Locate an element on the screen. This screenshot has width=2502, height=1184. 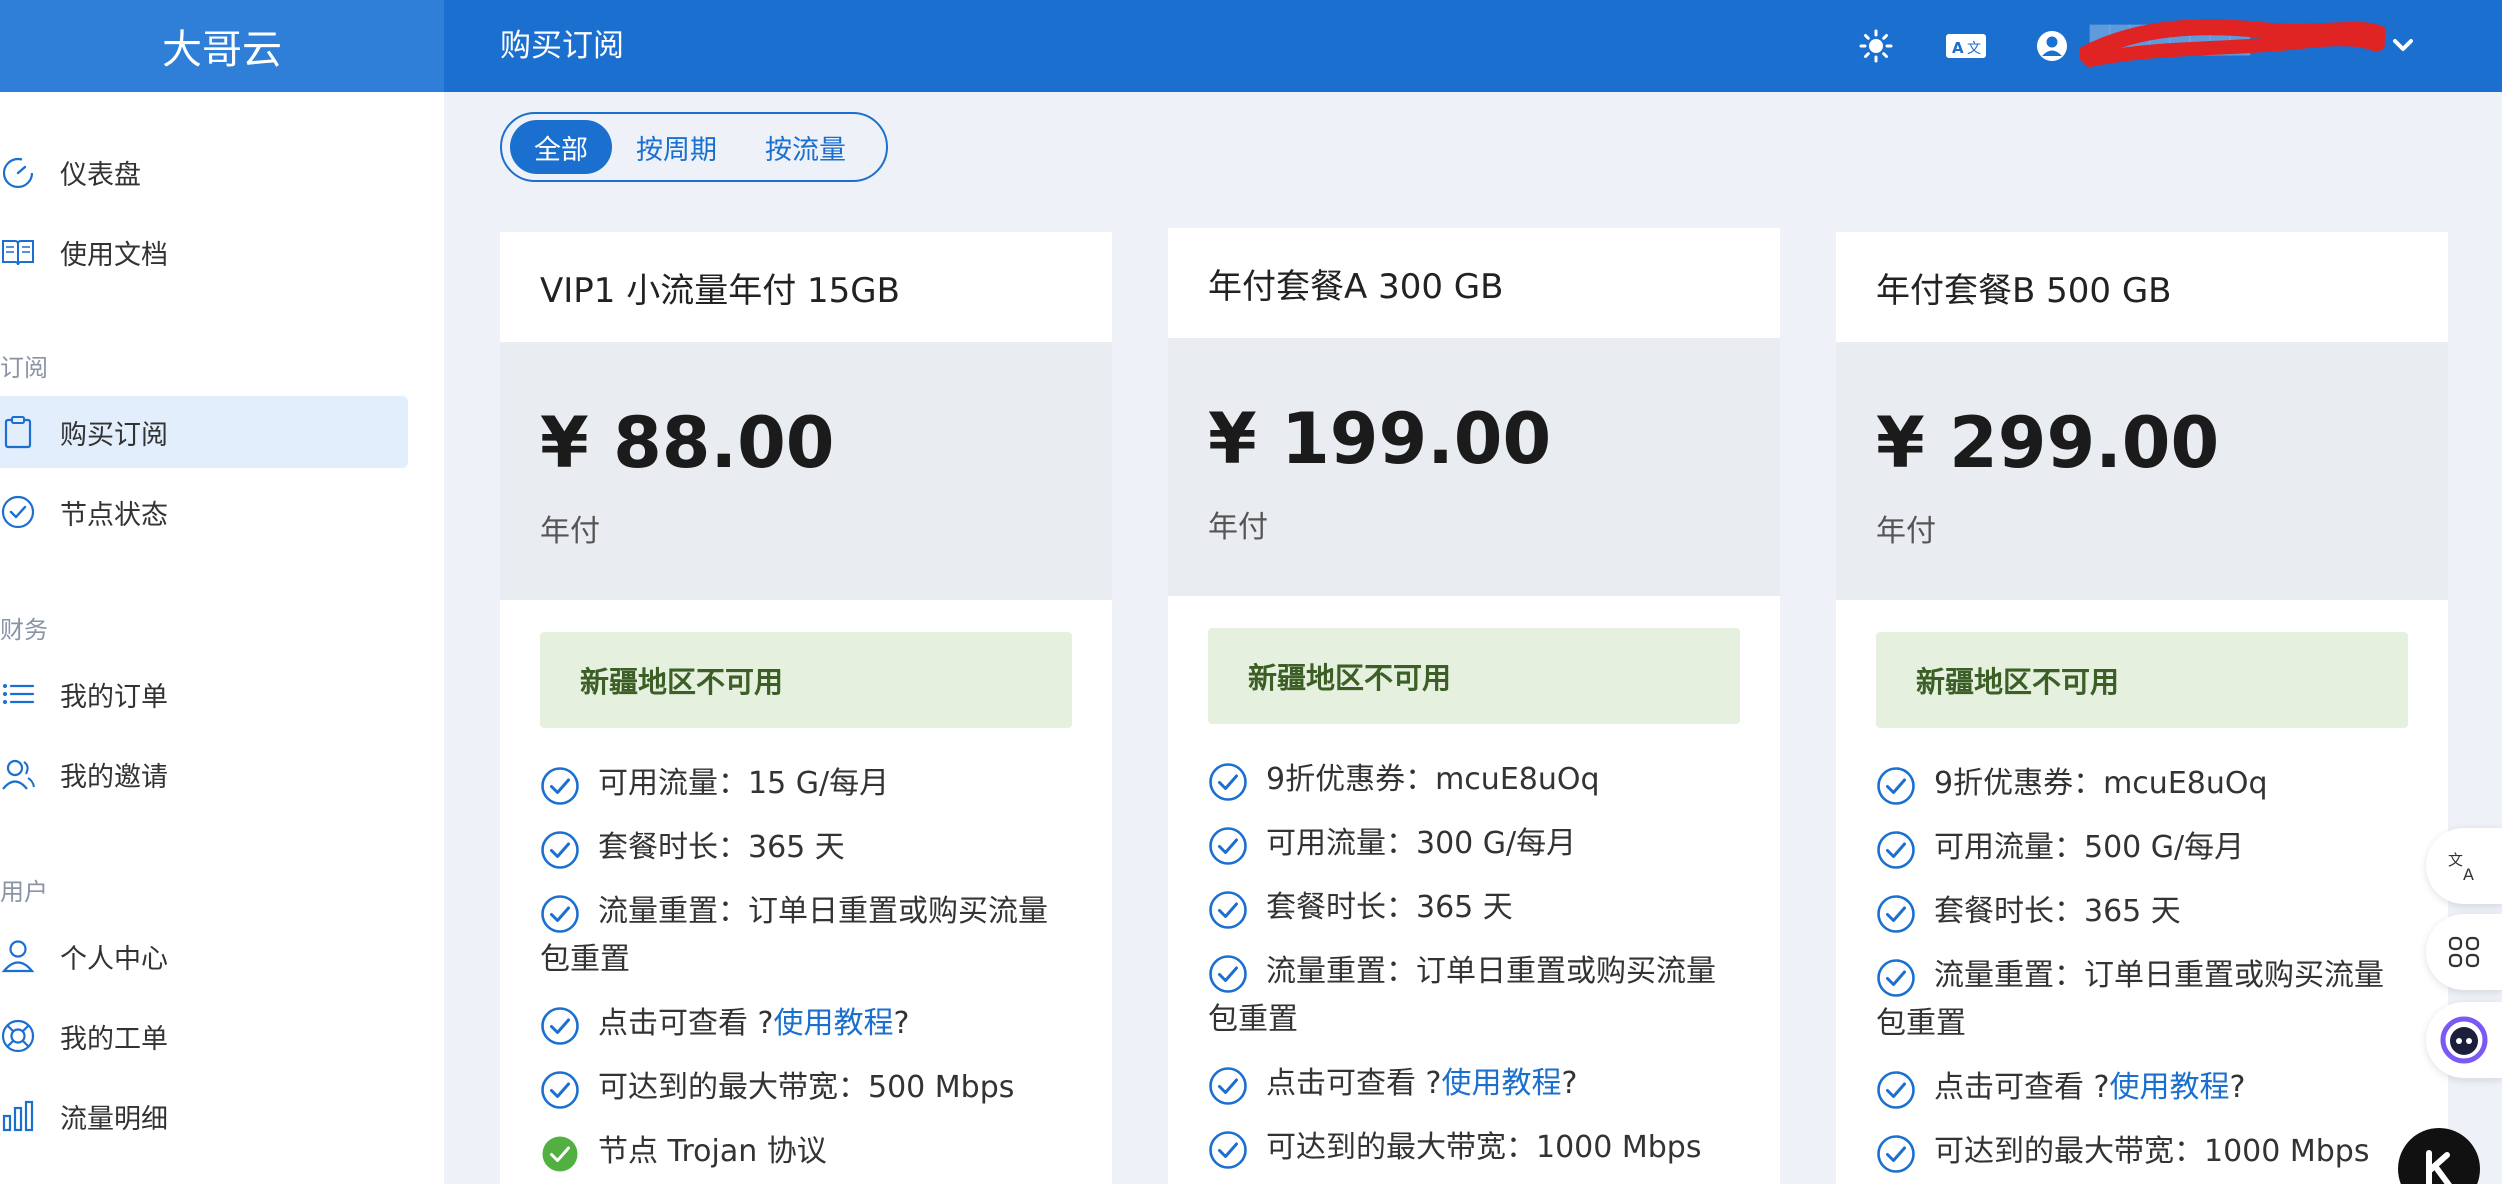
feature-item: 节点 Trojan 协议 is located at coordinates (806, 1152).